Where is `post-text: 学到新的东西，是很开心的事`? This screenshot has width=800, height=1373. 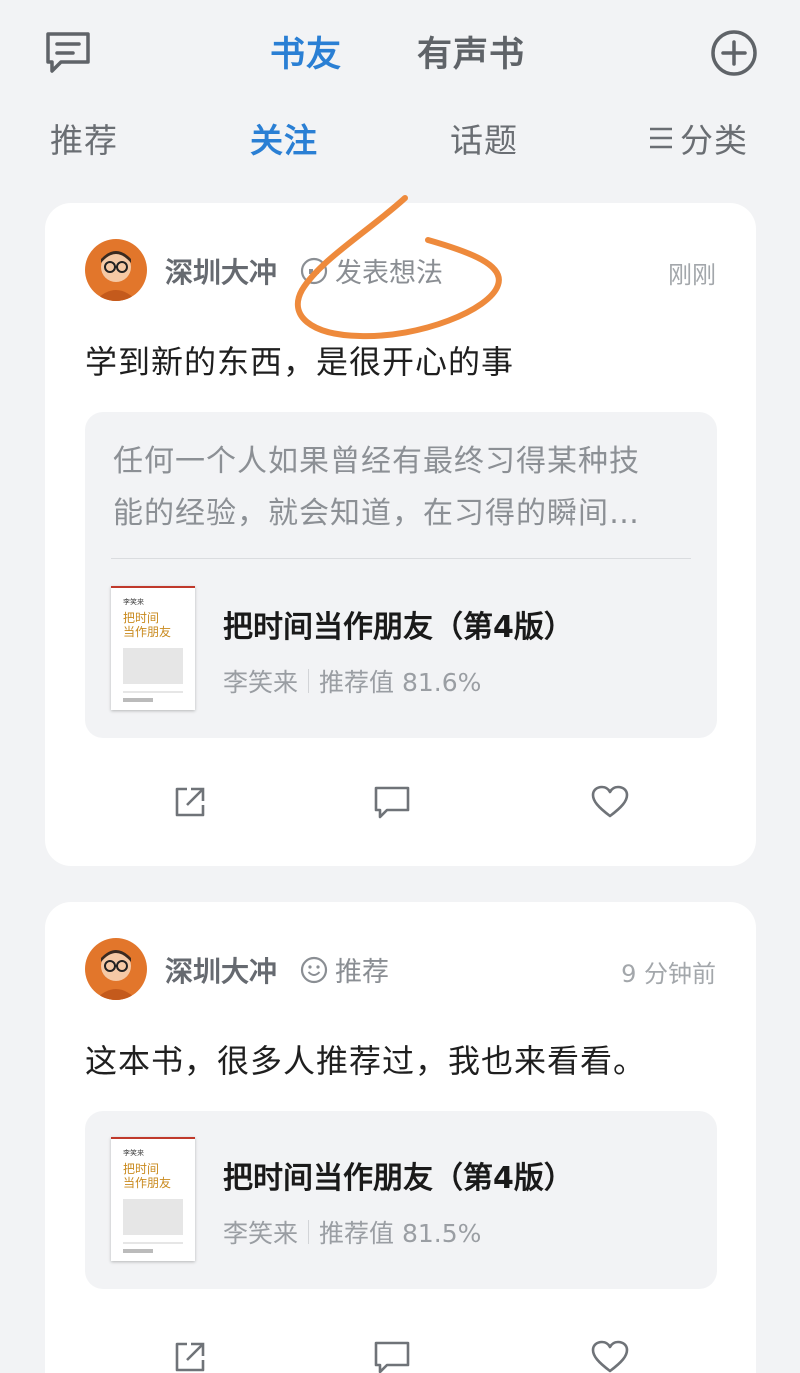 post-text: 学到新的东西，是很开心的事 is located at coordinates (300, 362).